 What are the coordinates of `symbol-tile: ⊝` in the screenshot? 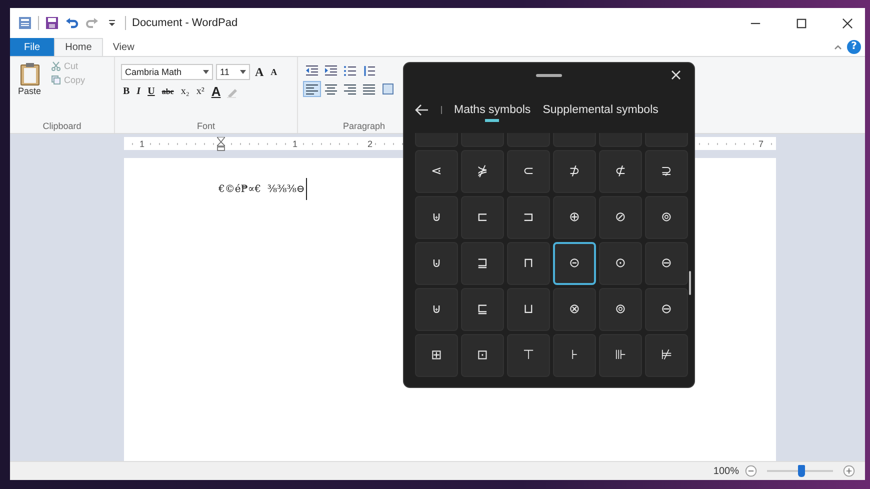 It's located at (574, 263).